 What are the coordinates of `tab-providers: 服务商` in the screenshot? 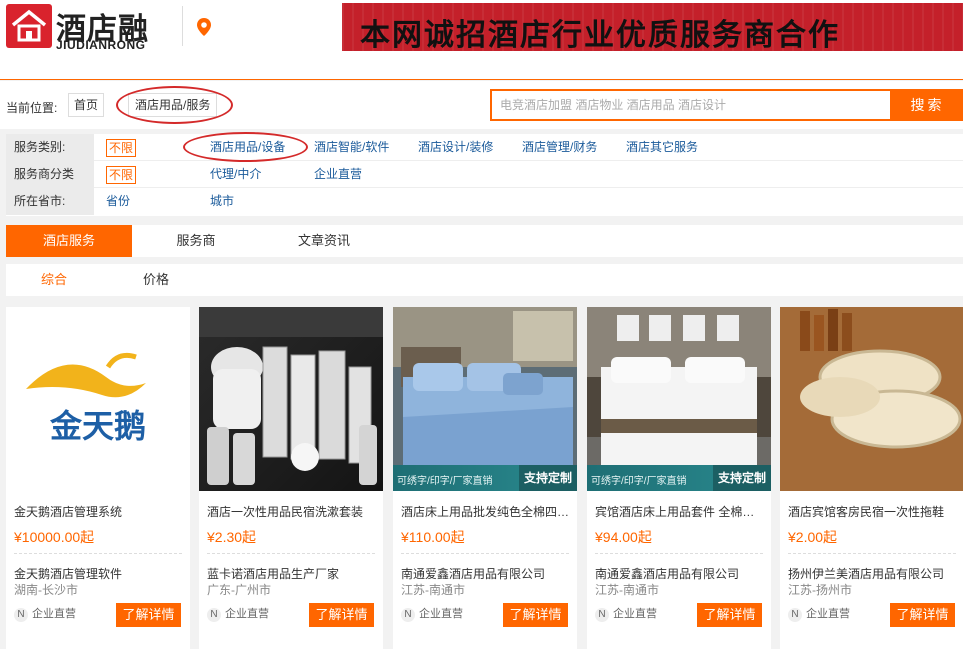 It's located at (196, 241).